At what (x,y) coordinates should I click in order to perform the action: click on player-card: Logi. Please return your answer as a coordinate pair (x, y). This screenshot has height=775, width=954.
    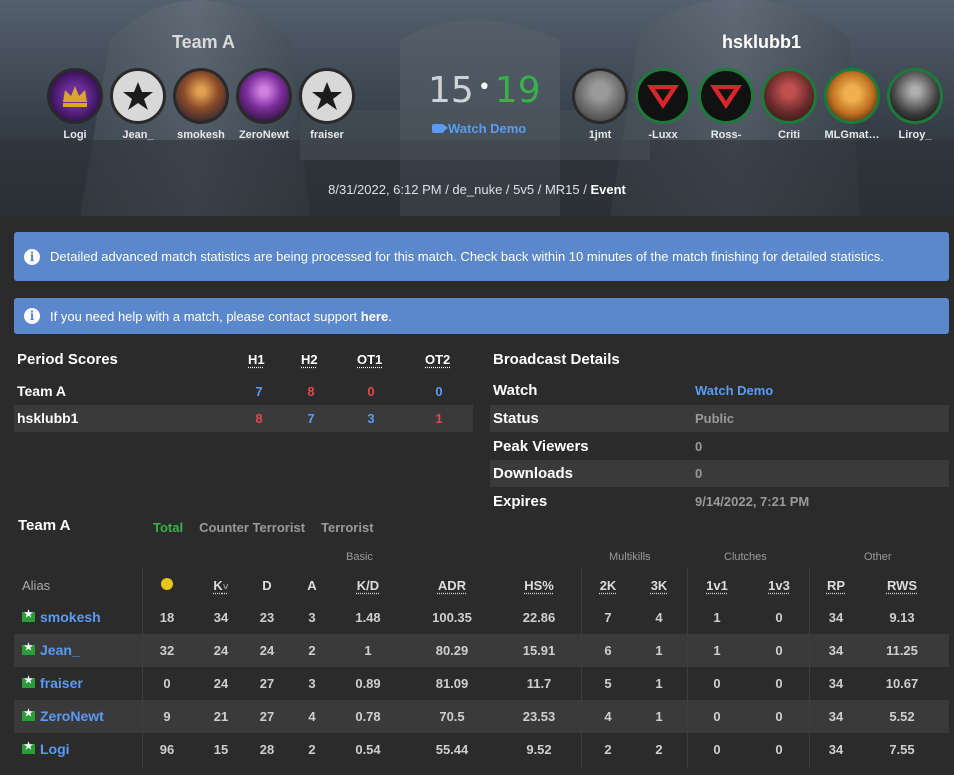
    Looking at the image, I should click on (75, 104).